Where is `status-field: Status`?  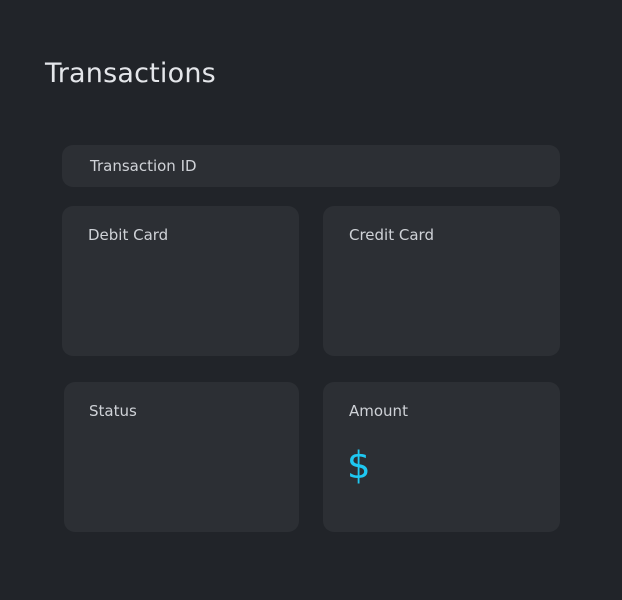 status-field: Status is located at coordinates (181, 457).